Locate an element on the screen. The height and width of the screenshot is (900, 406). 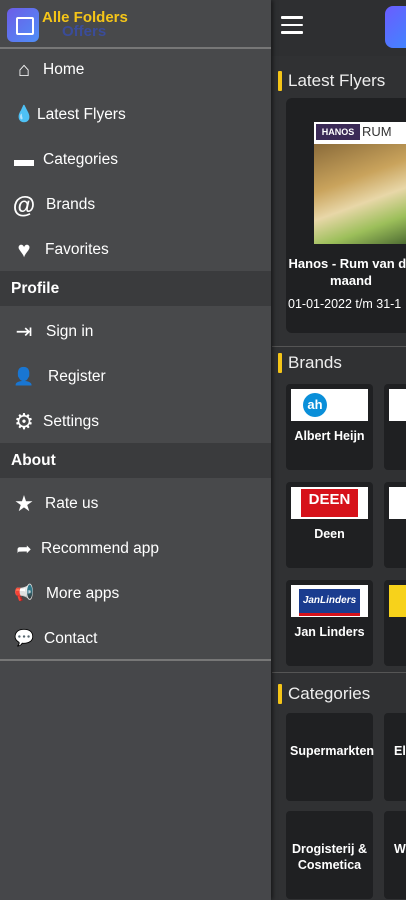
brands-header: Brands is located at coordinates (310, 363).